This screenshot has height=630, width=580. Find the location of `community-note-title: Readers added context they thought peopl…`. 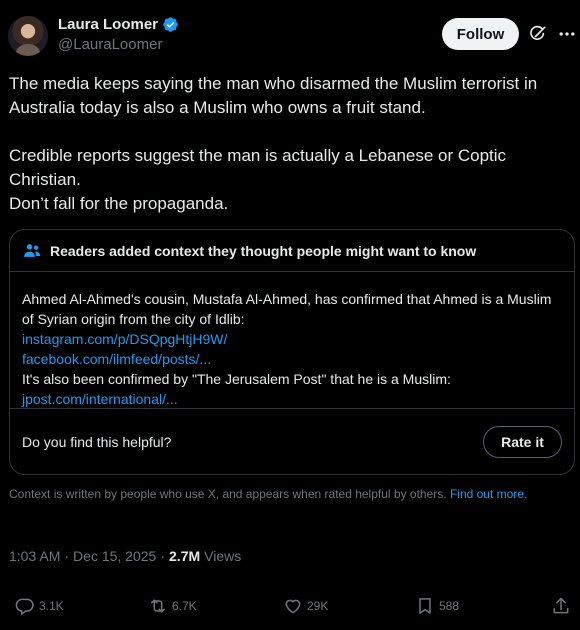

community-note-title: Readers added context they thought peopl… is located at coordinates (263, 250).